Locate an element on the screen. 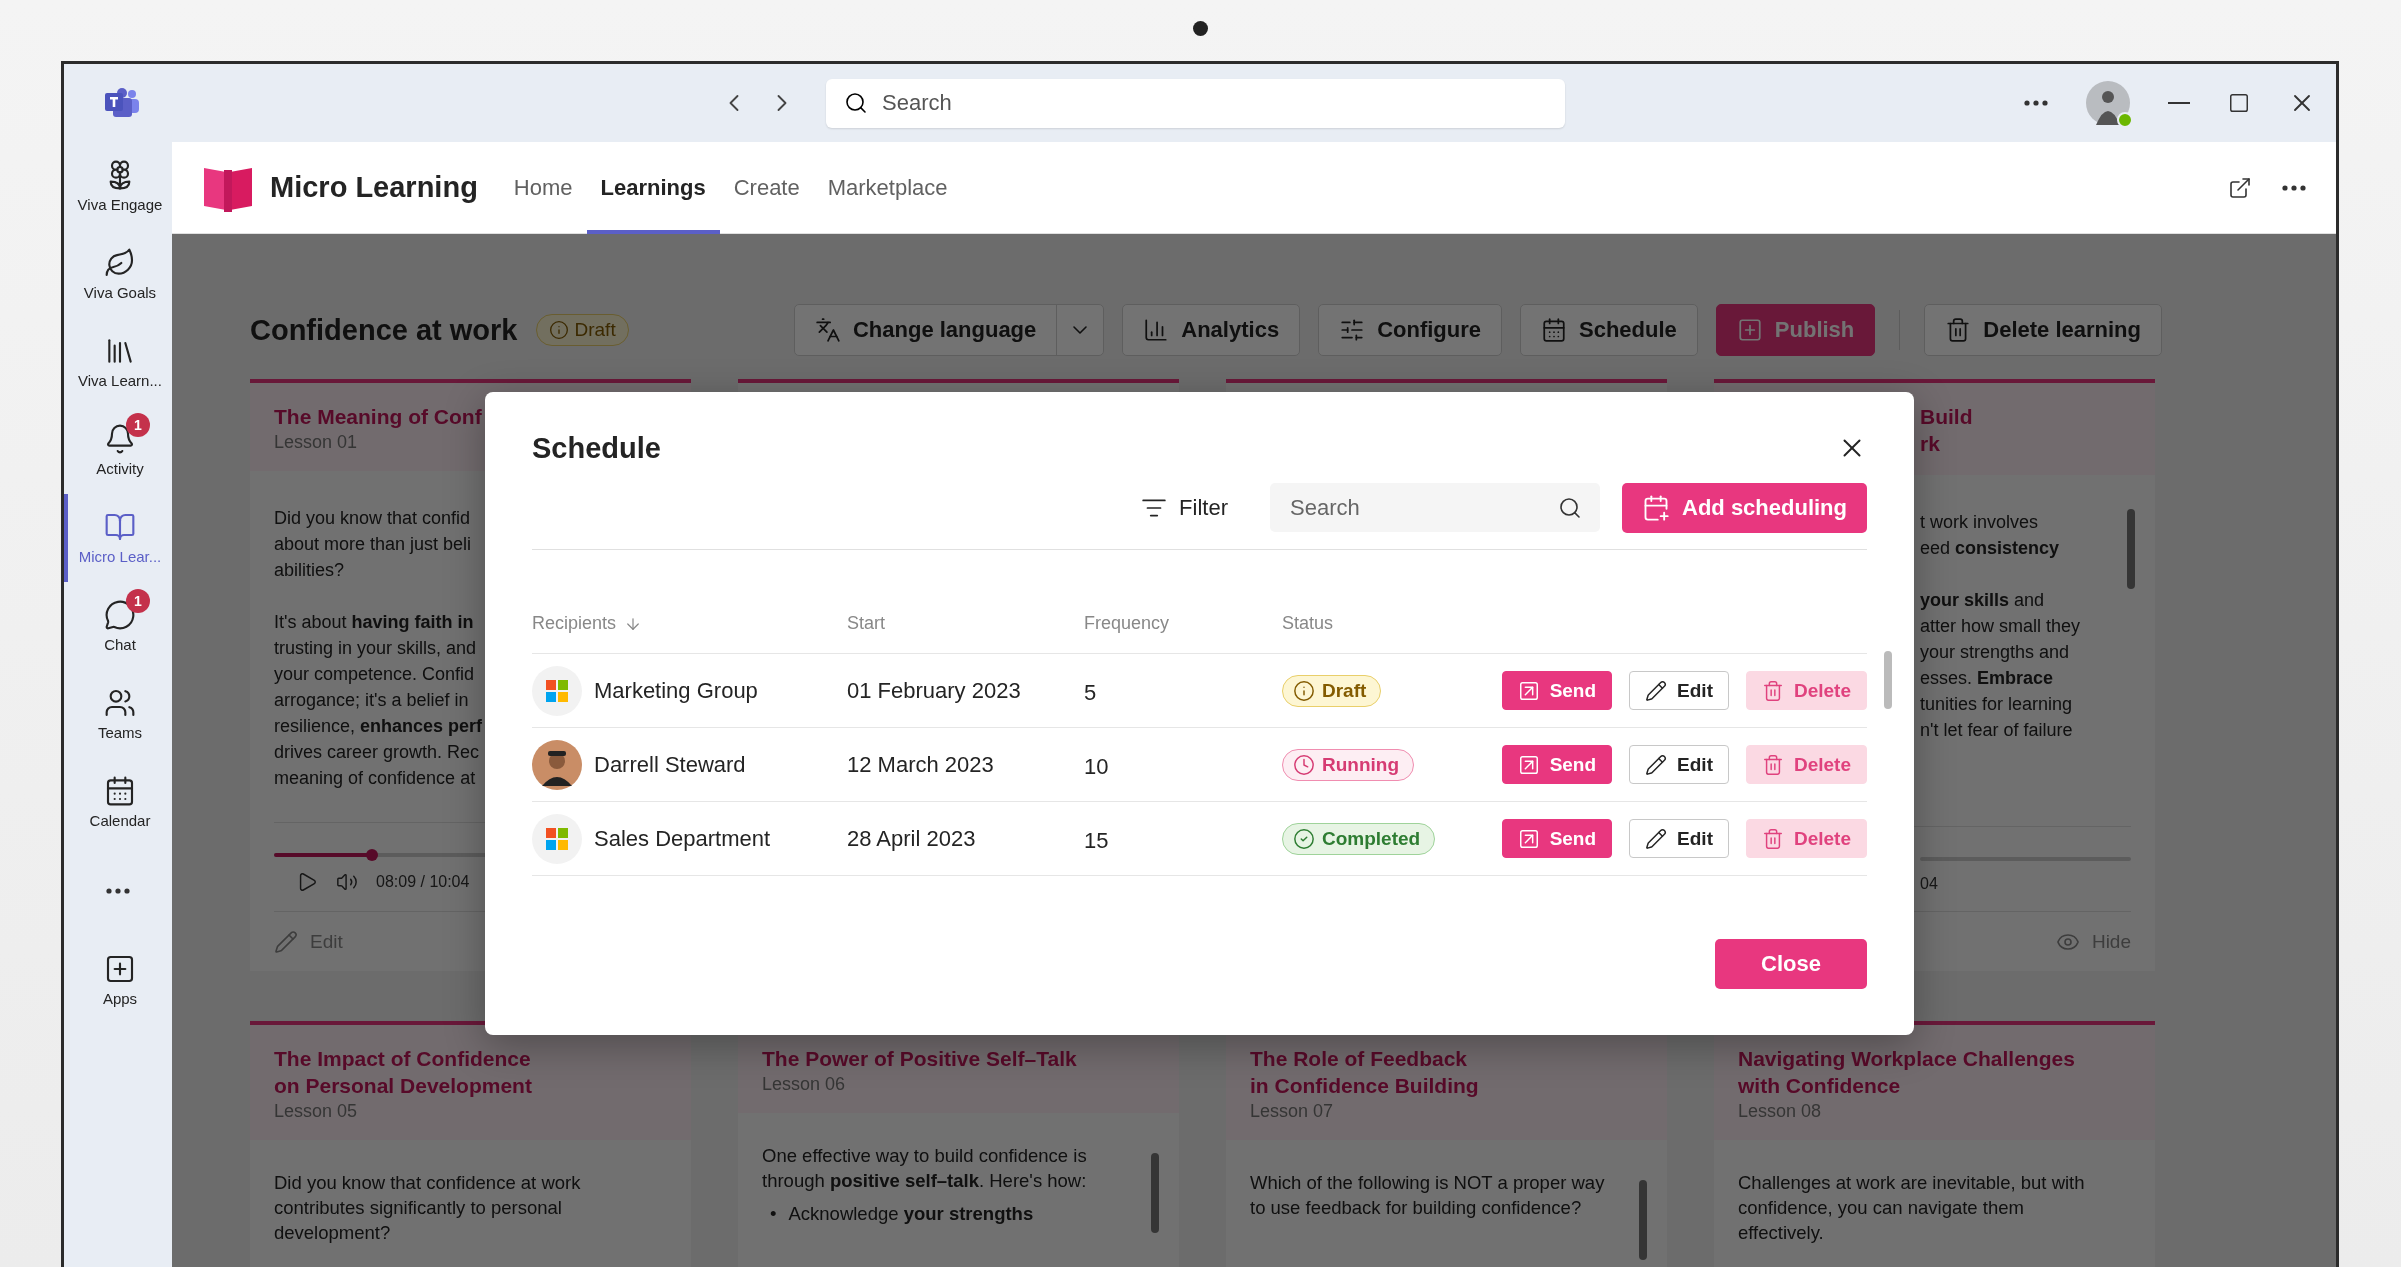 The image size is (2401, 1267). rail-item: 1 Chat is located at coordinates (118, 626).